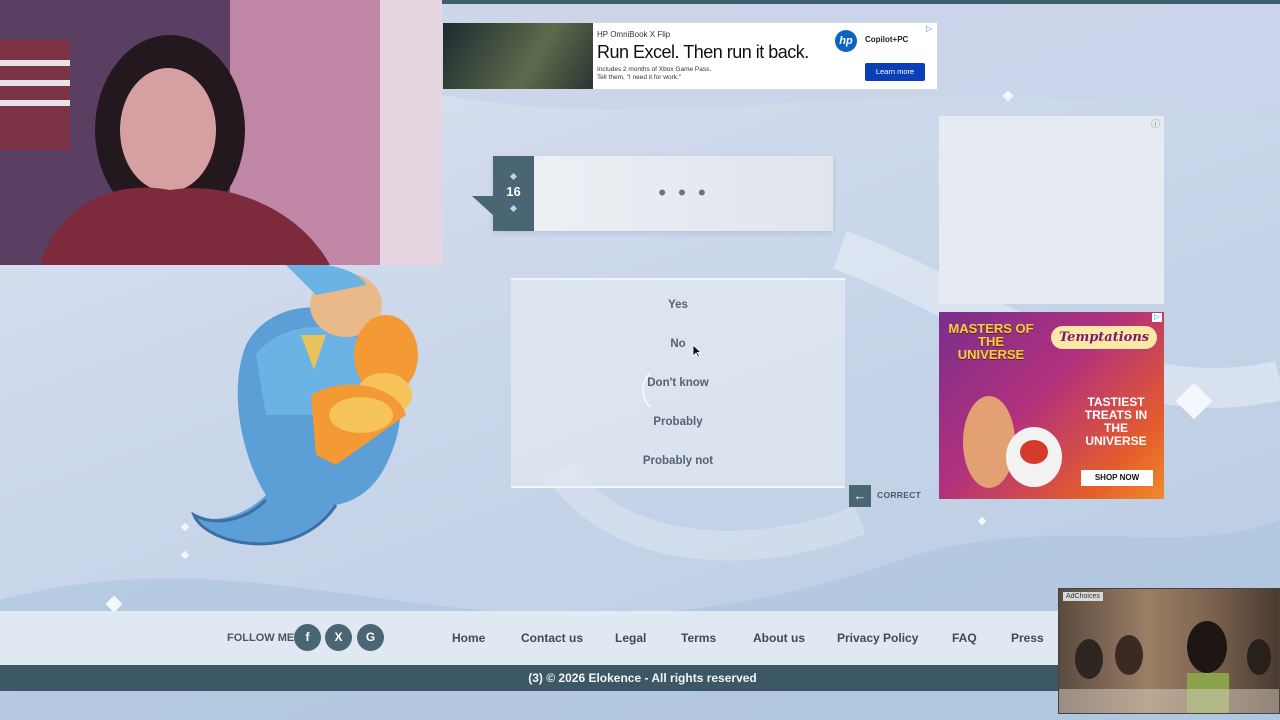  Describe the element at coordinates (1116, 421) in the screenshot. I see `ad-tagline: TASTIEST TREATS IN THE UNIVERSE` at that location.